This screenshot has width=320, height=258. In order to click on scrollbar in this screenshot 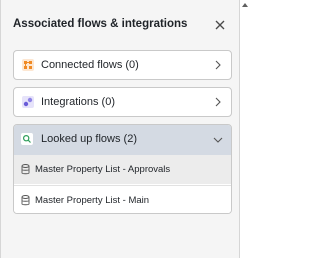, I will do `click(246, 129)`.